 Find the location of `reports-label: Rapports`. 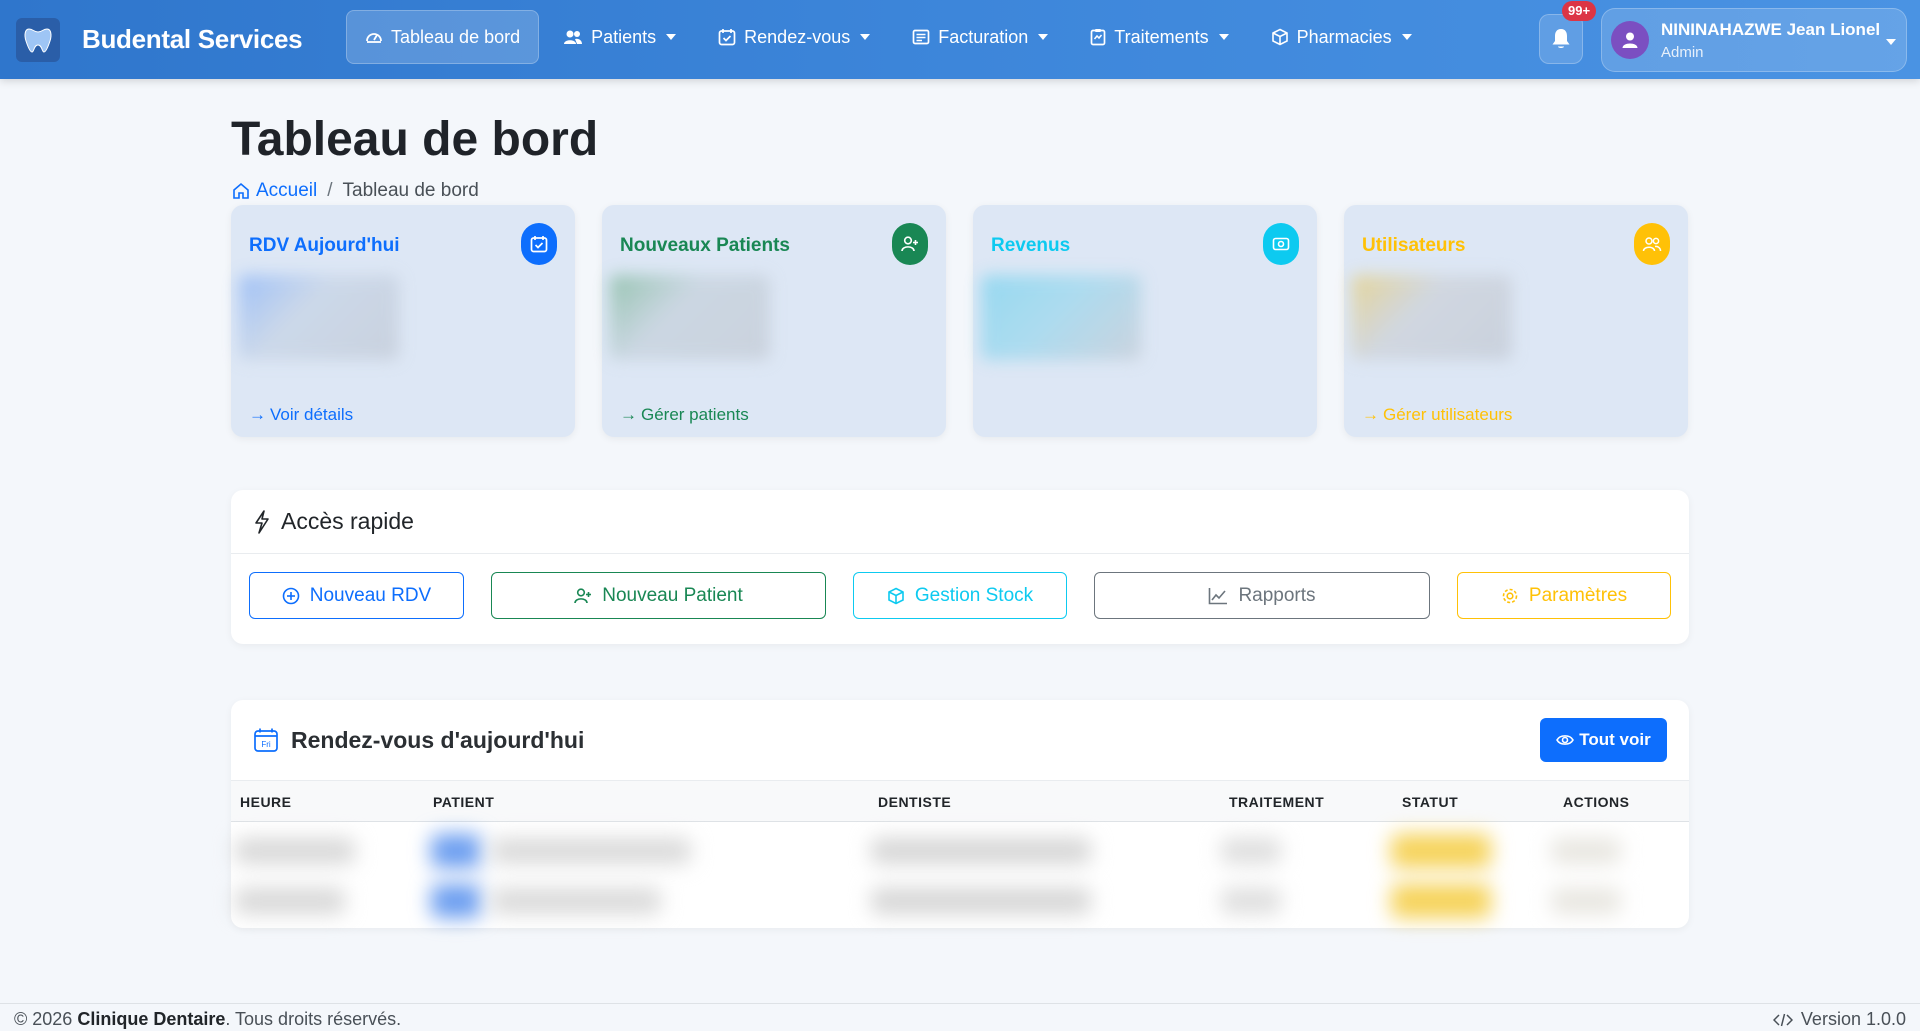

reports-label: Rapports is located at coordinates (1277, 595).